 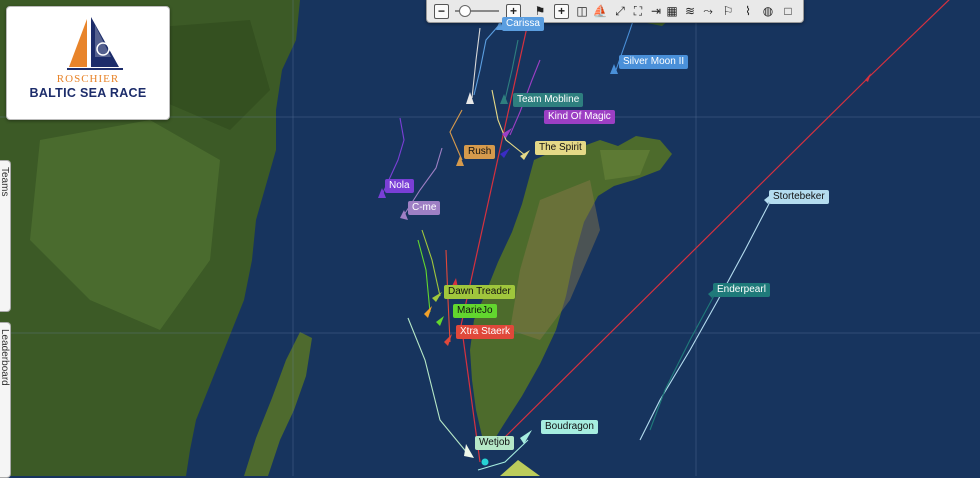 What do you see at coordinates (480, 152) in the screenshot?
I see `boat-label-rush: Rush` at bounding box center [480, 152].